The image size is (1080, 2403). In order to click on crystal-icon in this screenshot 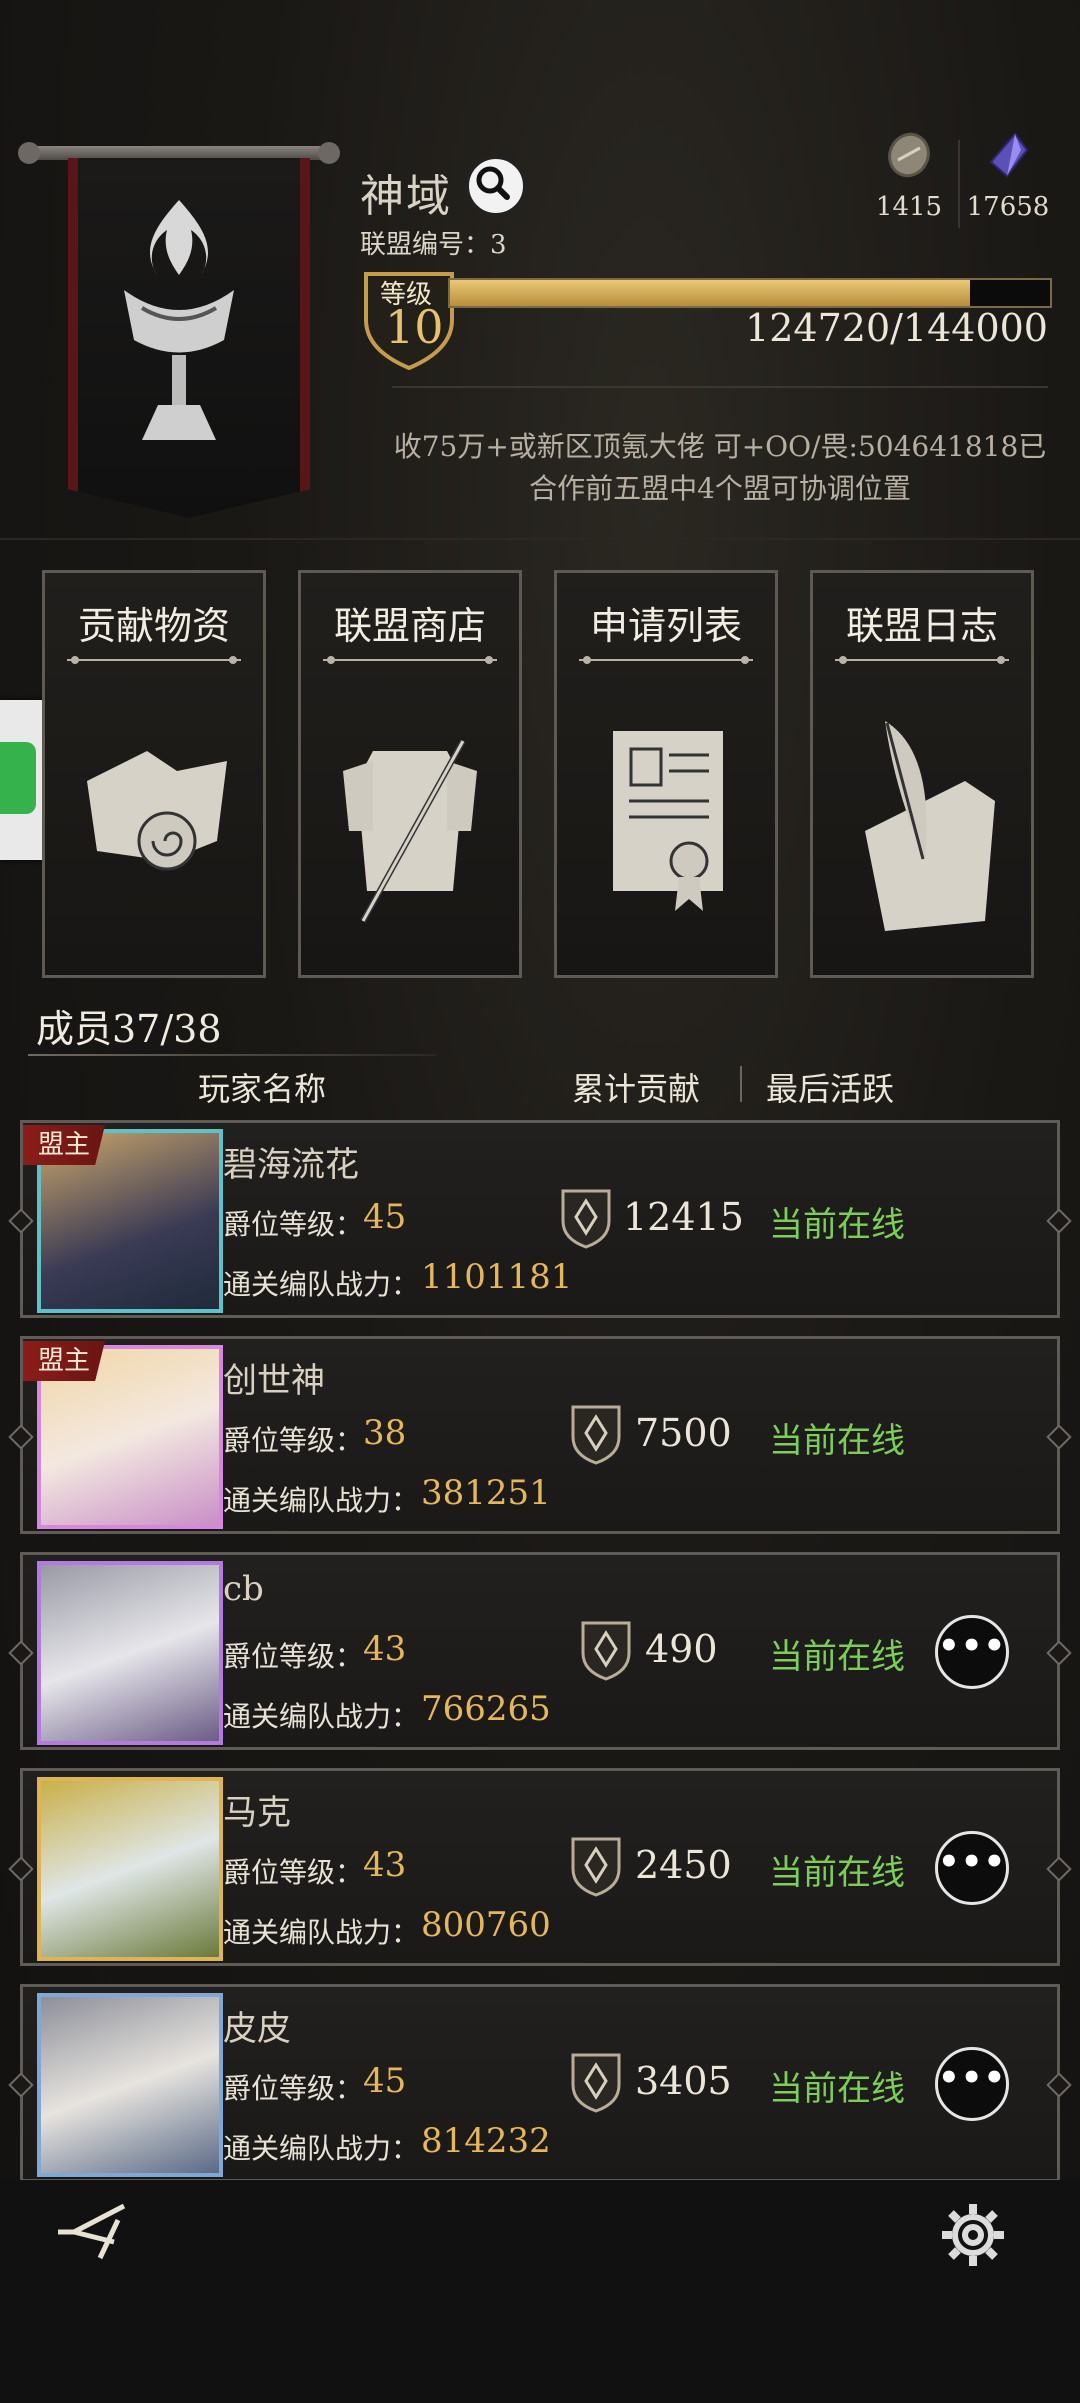, I will do `click(1009, 155)`.